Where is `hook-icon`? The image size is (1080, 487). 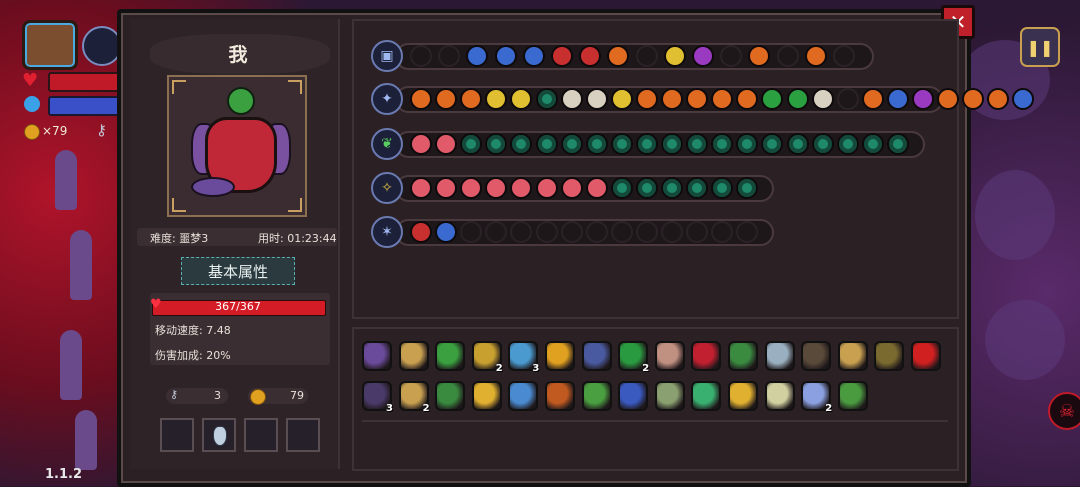
hook-icon is located at coordinates (743, 356).